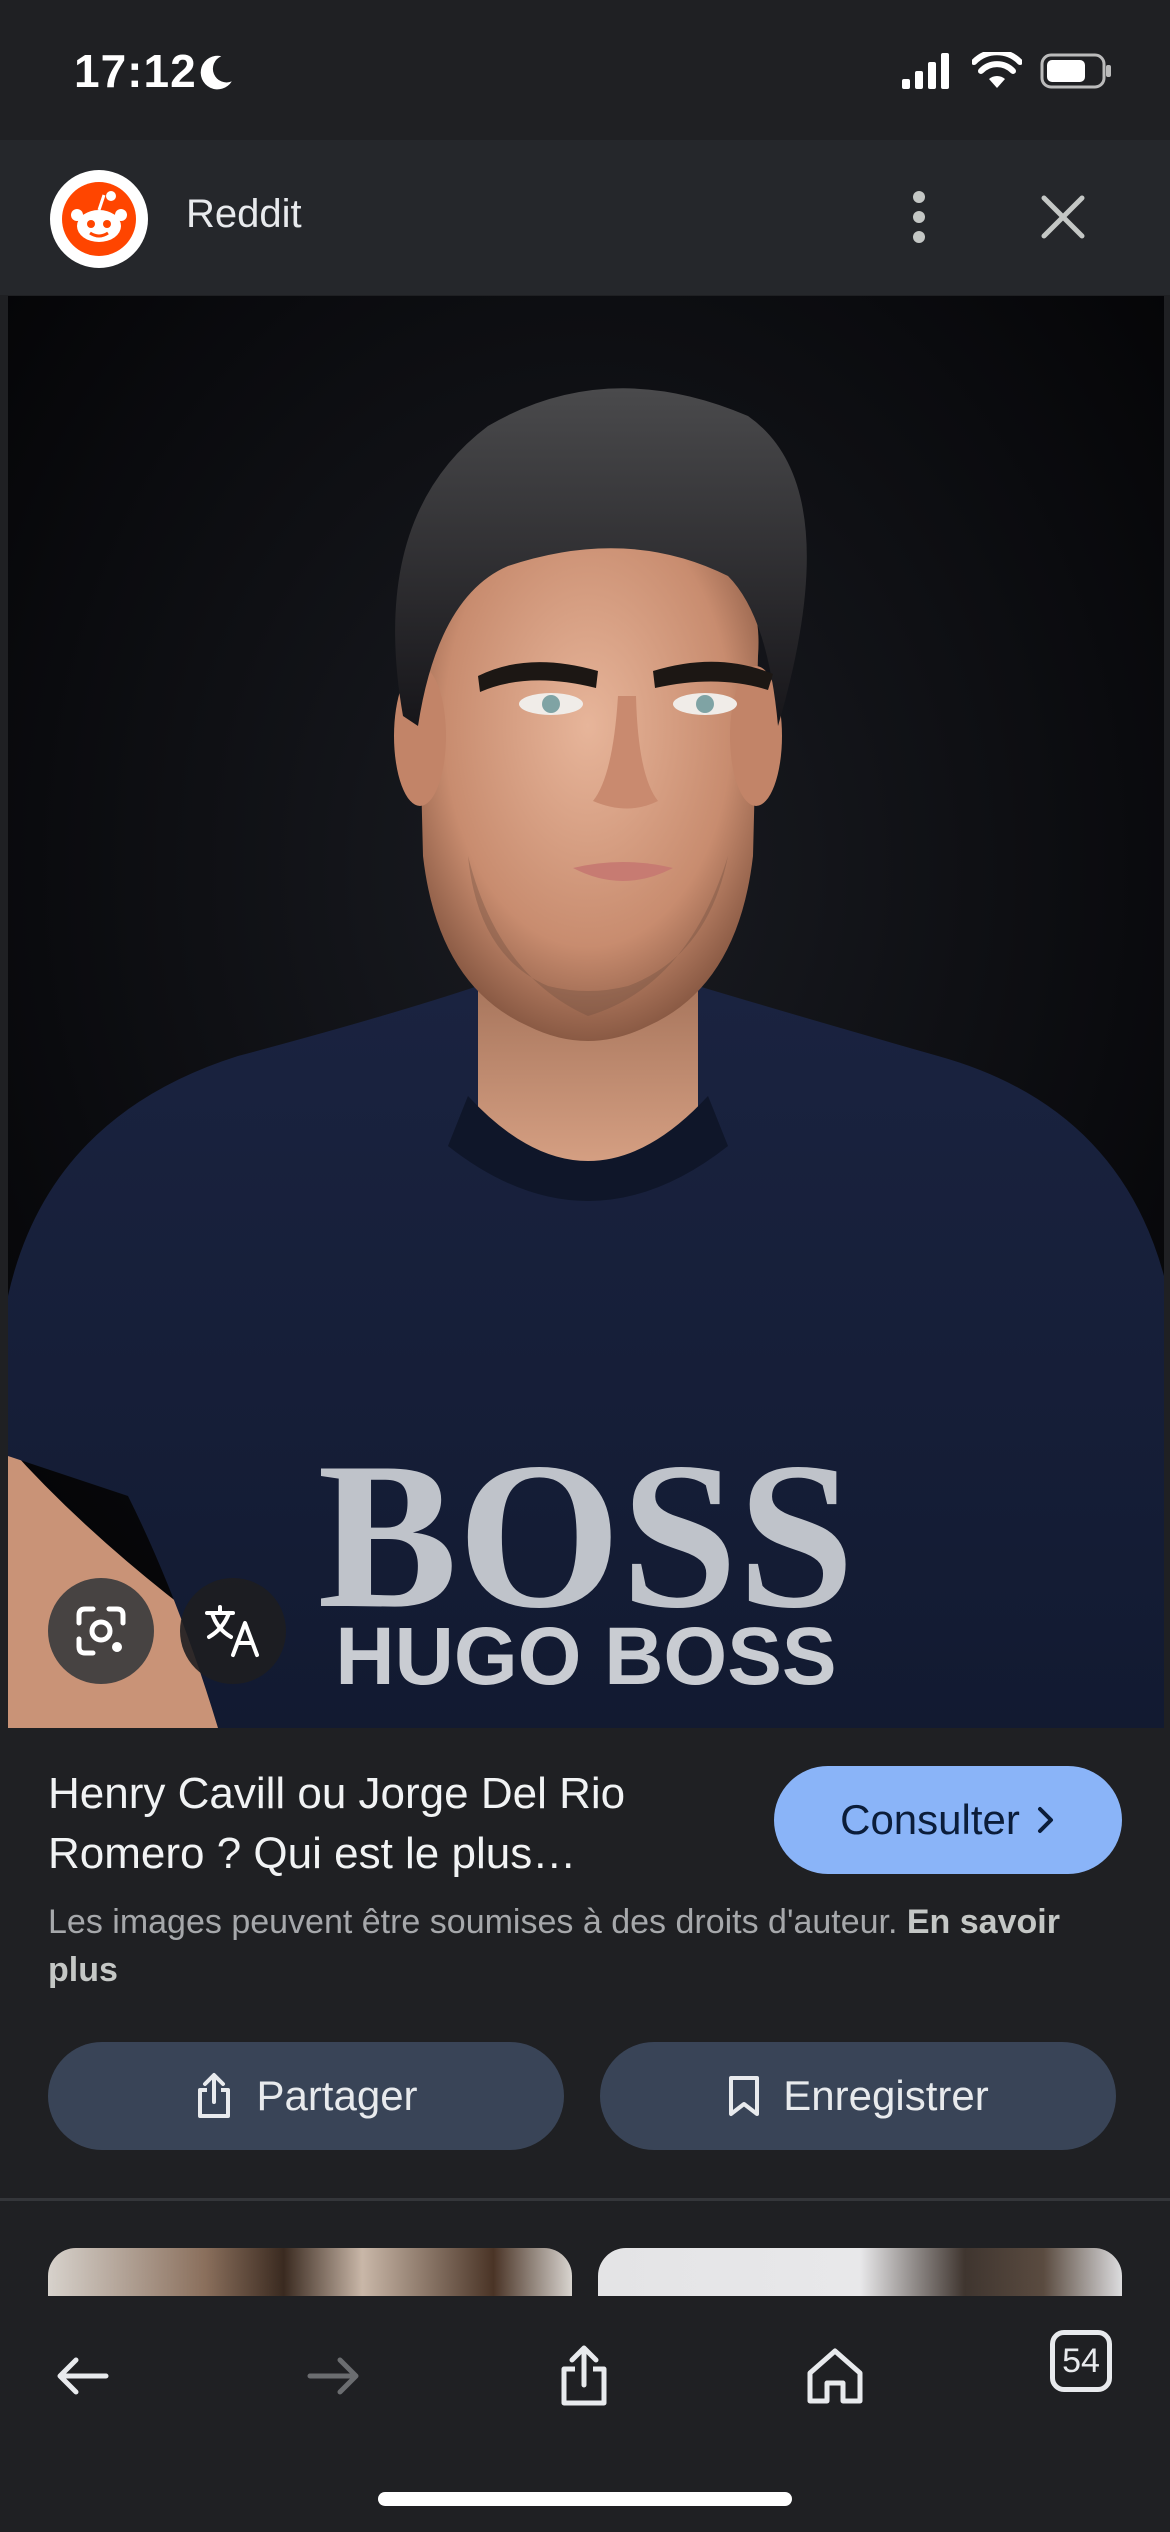 The width and height of the screenshot is (1170, 2532). Describe the element at coordinates (337, 2095) in the screenshot. I see `share-label: Partager` at that location.